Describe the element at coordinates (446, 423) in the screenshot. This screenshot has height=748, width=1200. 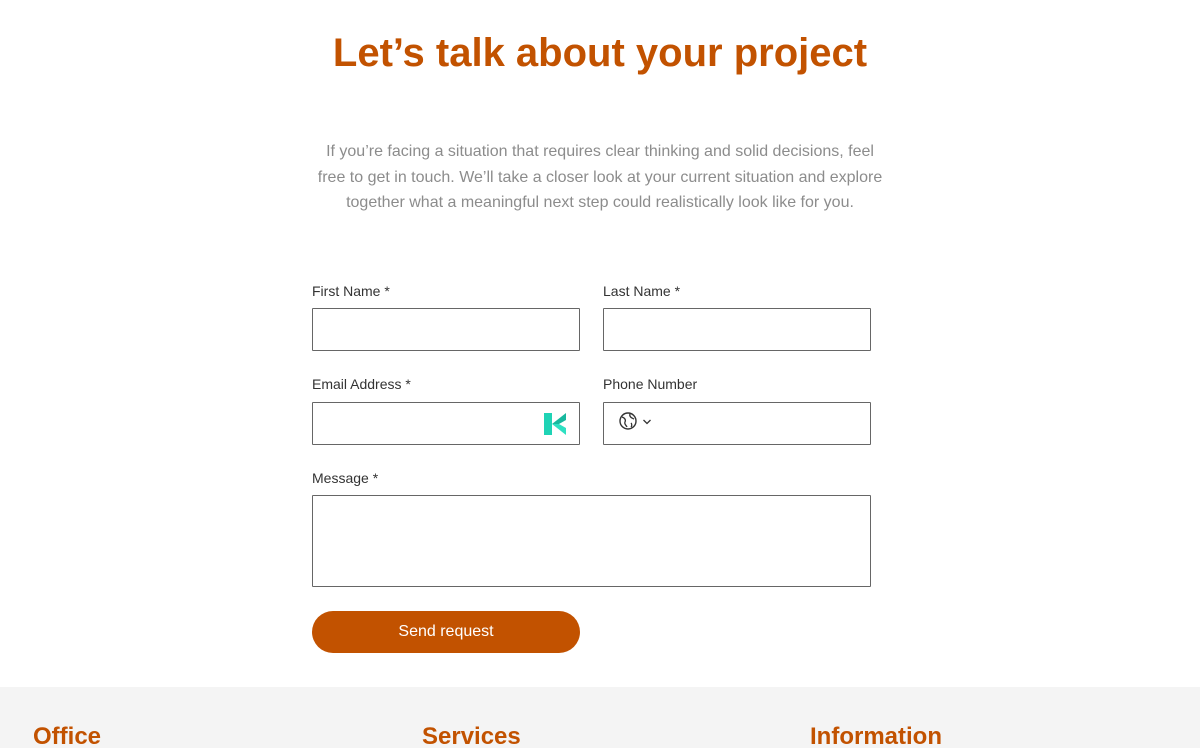
I see `email-input` at that location.